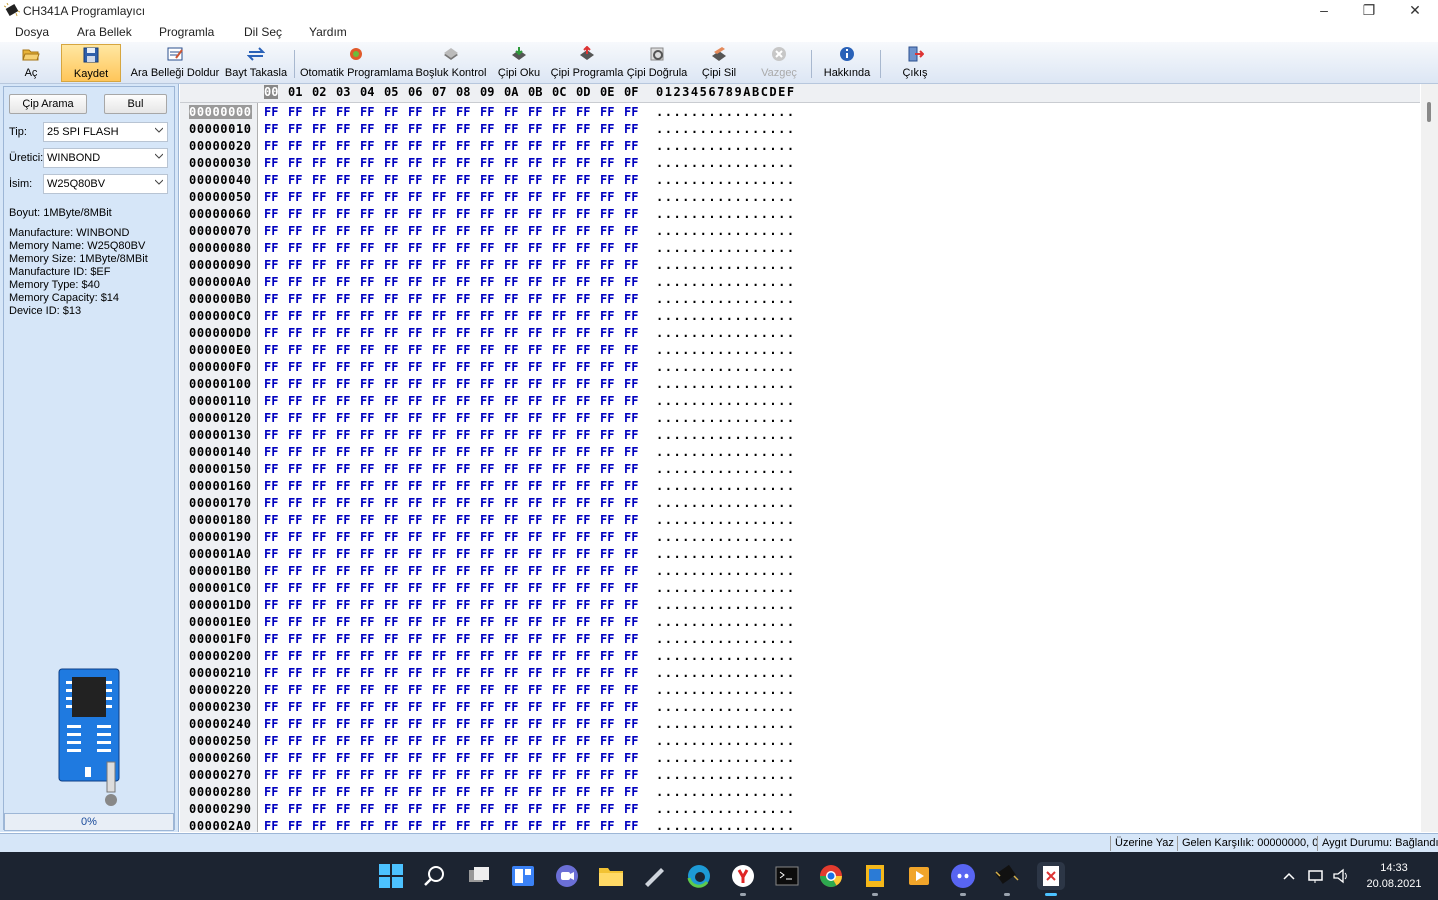 This screenshot has width=1438, height=900. Describe the element at coordinates (655, 876) in the screenshot. I see `pen-app-icon` at that location.